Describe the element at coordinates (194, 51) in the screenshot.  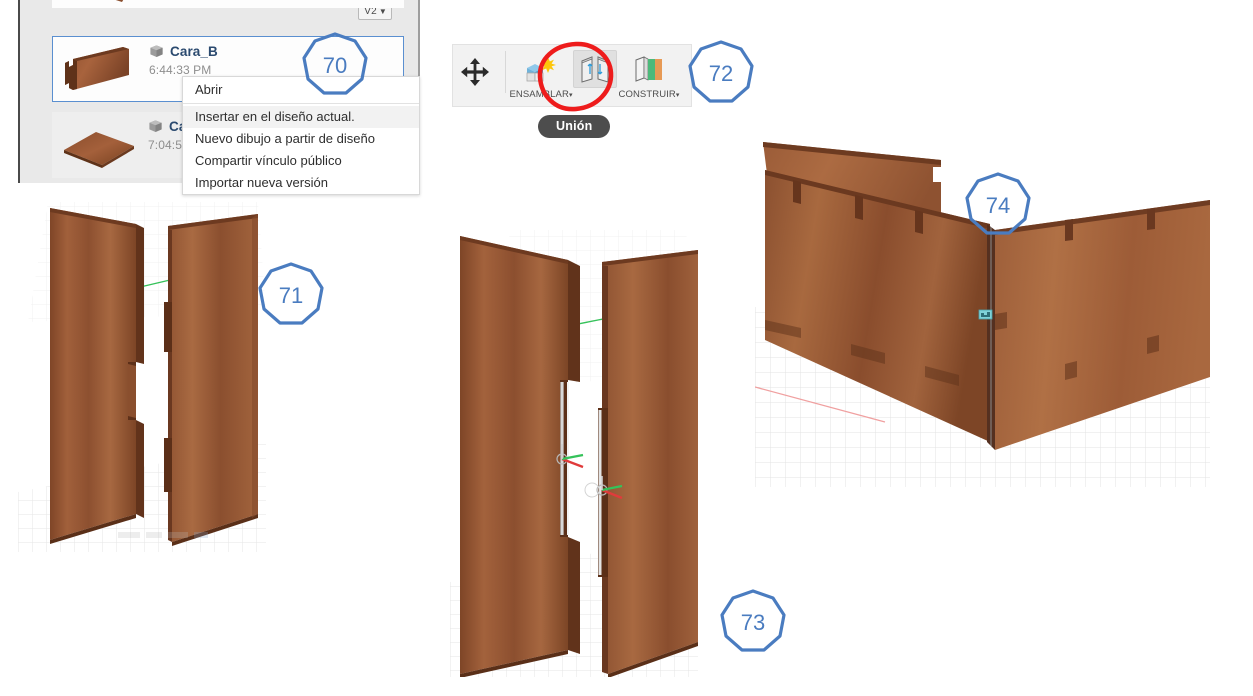
I see `list-item-label: Cara_B` at that location.